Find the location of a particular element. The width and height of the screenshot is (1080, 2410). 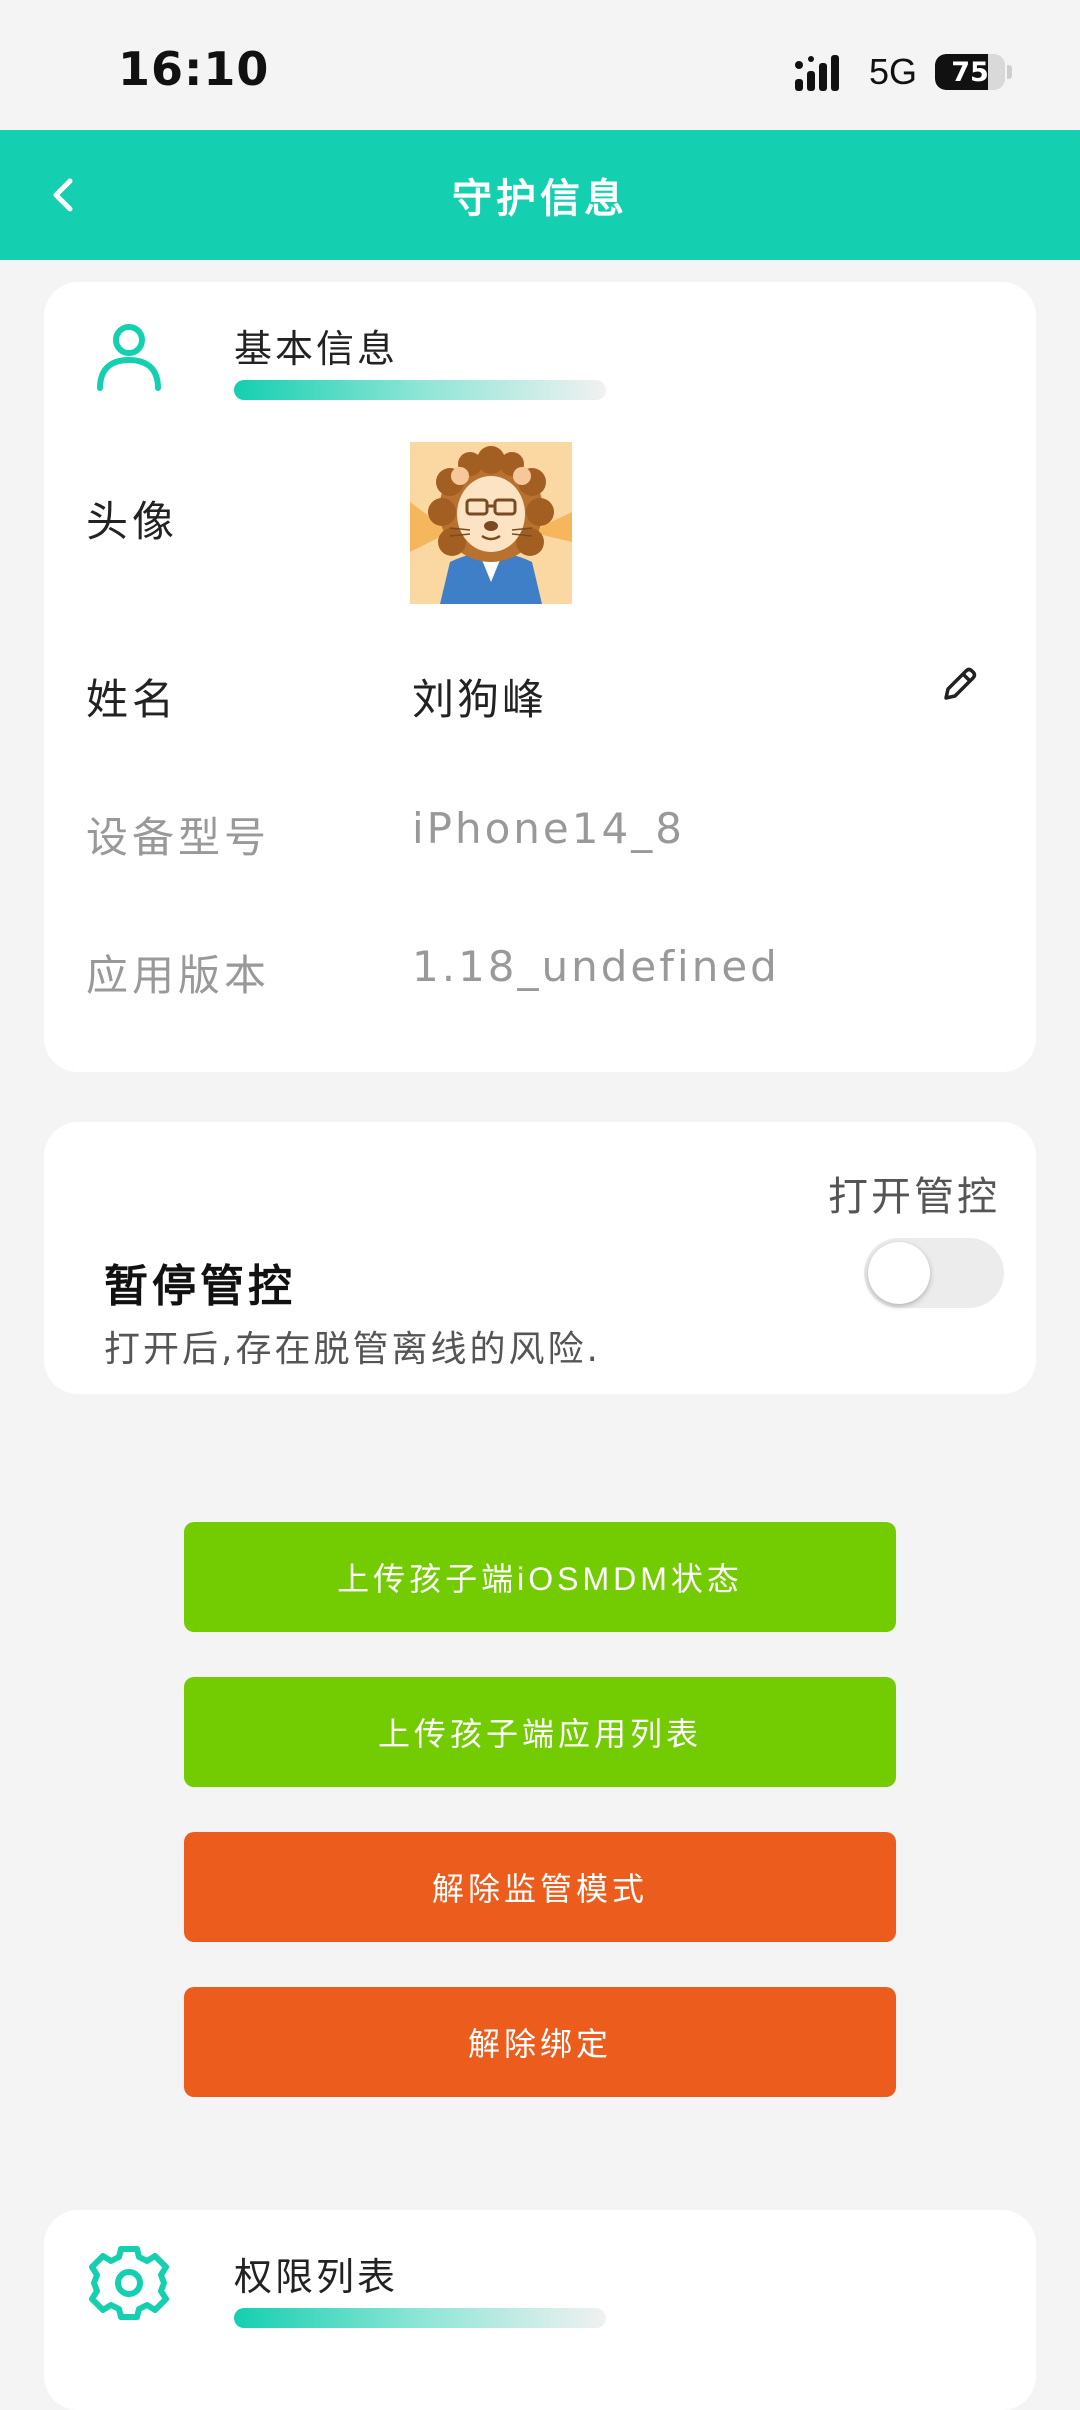

chevron-left-icon is located at coordinates (63, 195).